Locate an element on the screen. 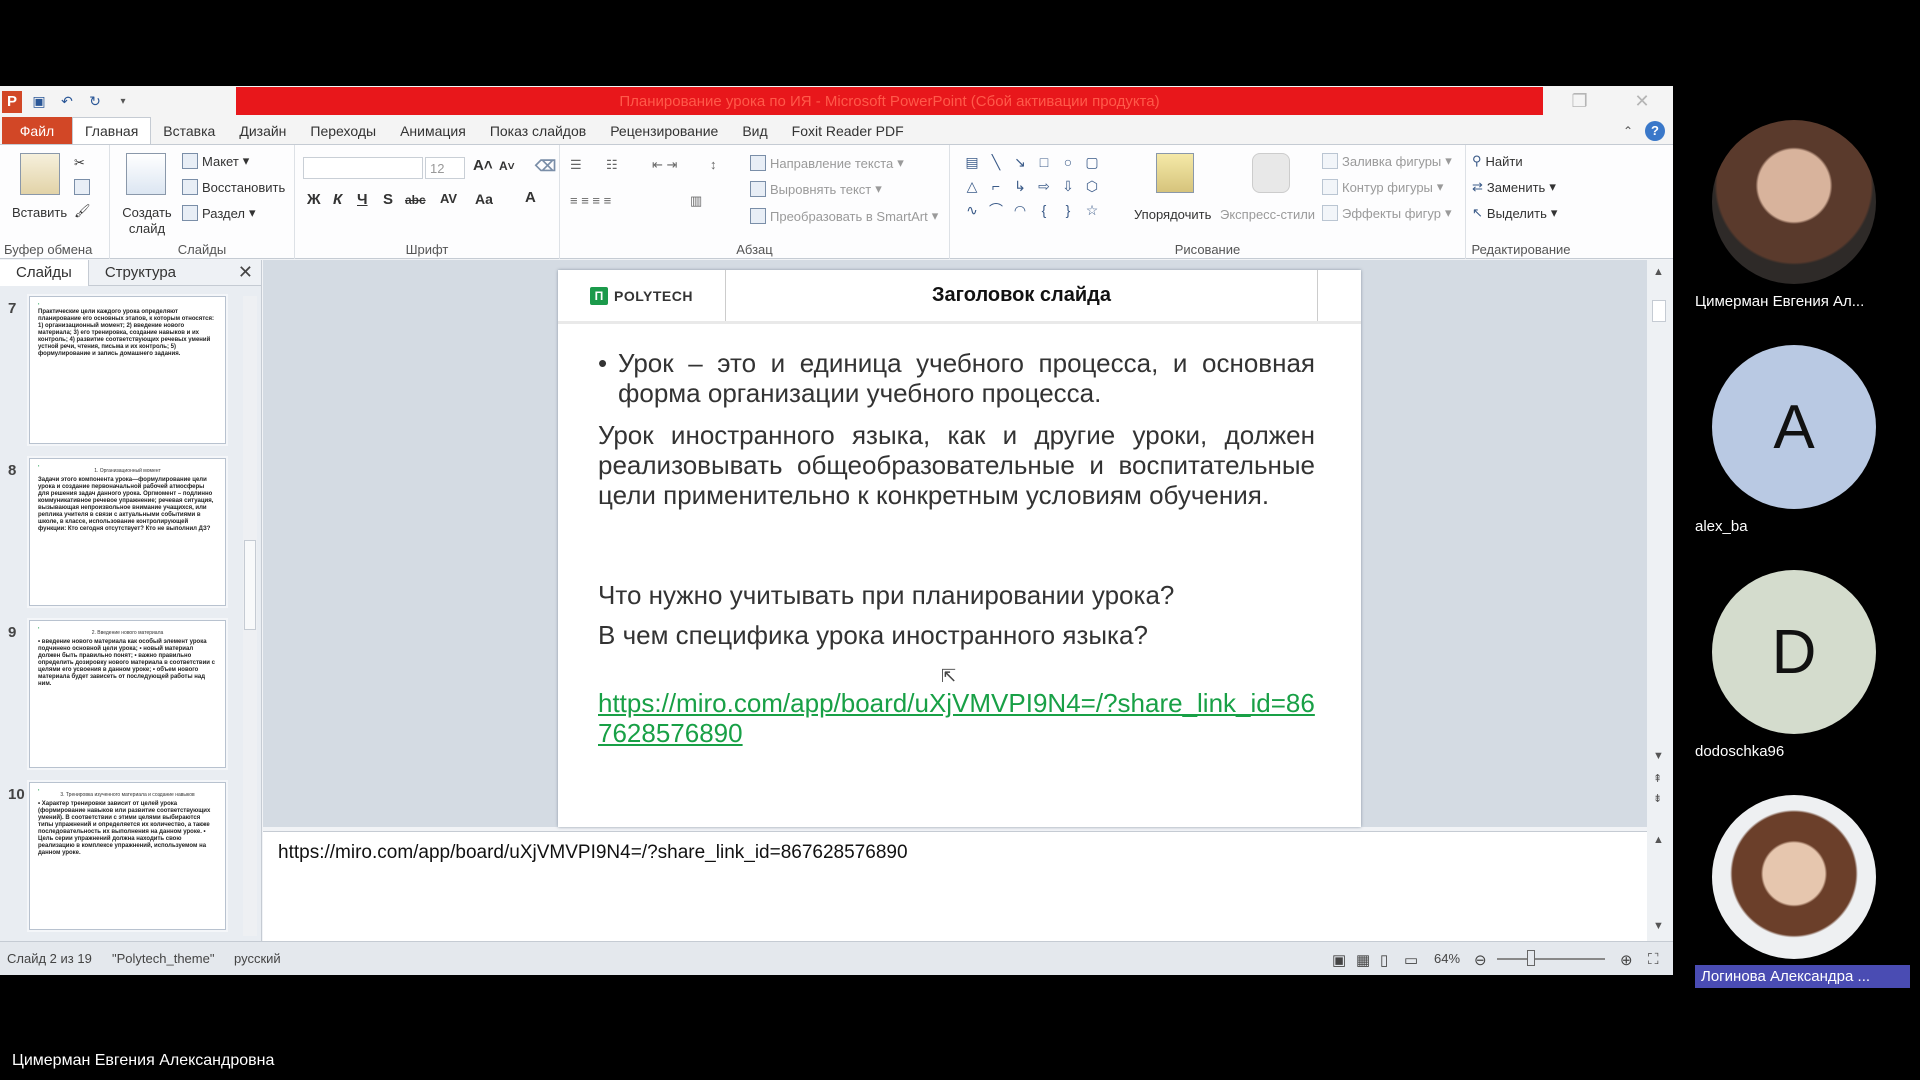  participant-tile: A alex_ba is located at coordinates (1799, 457).